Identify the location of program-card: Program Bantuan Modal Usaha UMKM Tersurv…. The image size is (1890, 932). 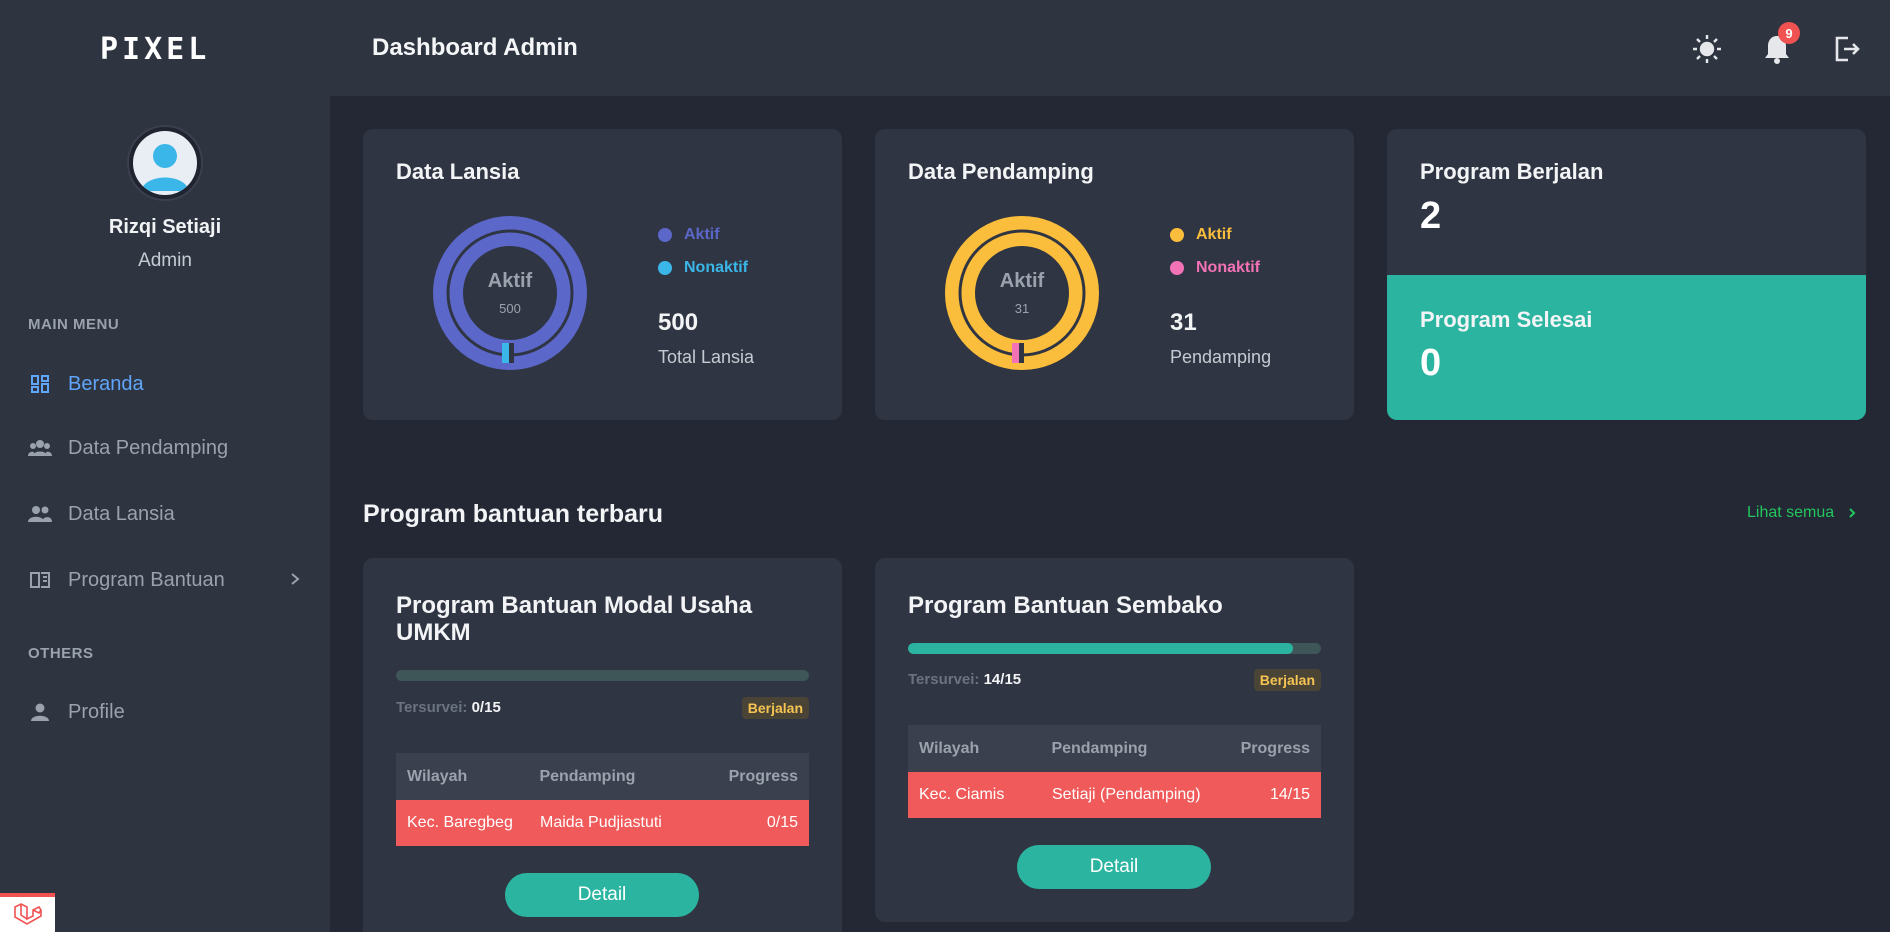
(602, 745).